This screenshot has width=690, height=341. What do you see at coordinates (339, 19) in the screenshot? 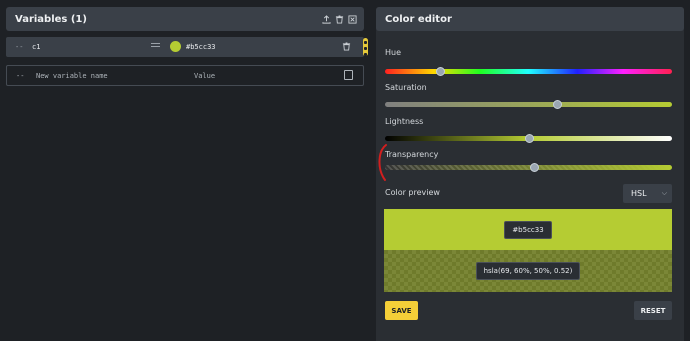
I see `trash-icon` at bounding box center [339, 19].